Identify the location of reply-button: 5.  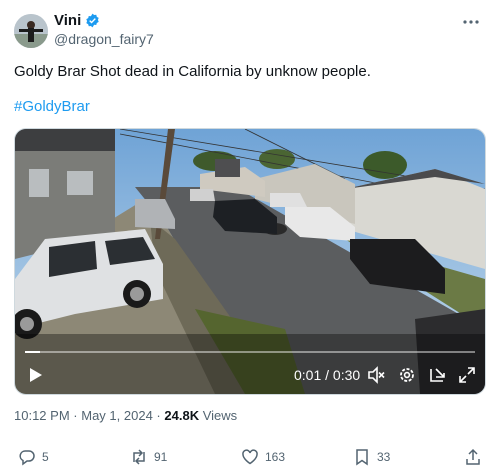
(33, 457).